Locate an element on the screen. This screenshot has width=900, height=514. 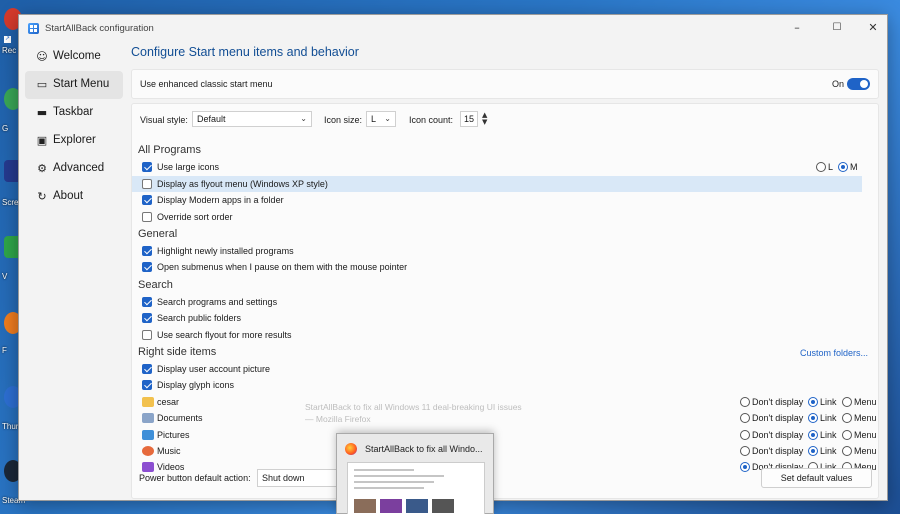
icon-count-input: 15 is located at coordinates (469, 119).